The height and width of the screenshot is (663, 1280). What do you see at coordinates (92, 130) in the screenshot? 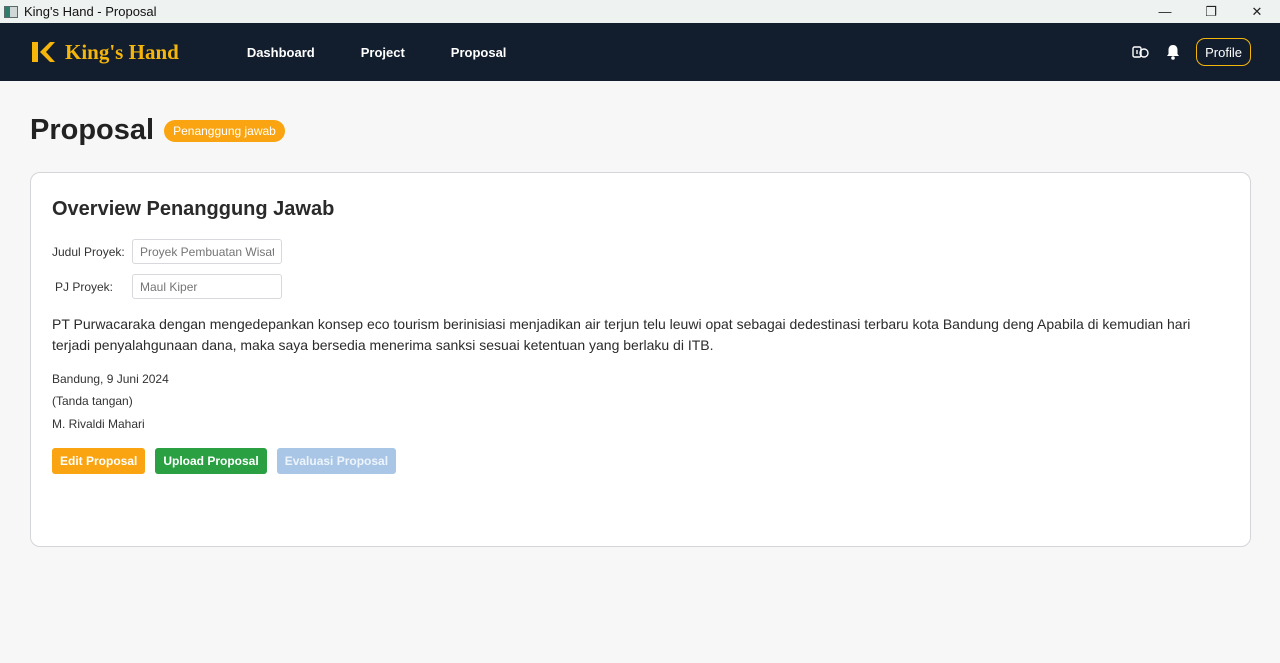
I see `page-title: Proposal` at bounding box center [92, 130].